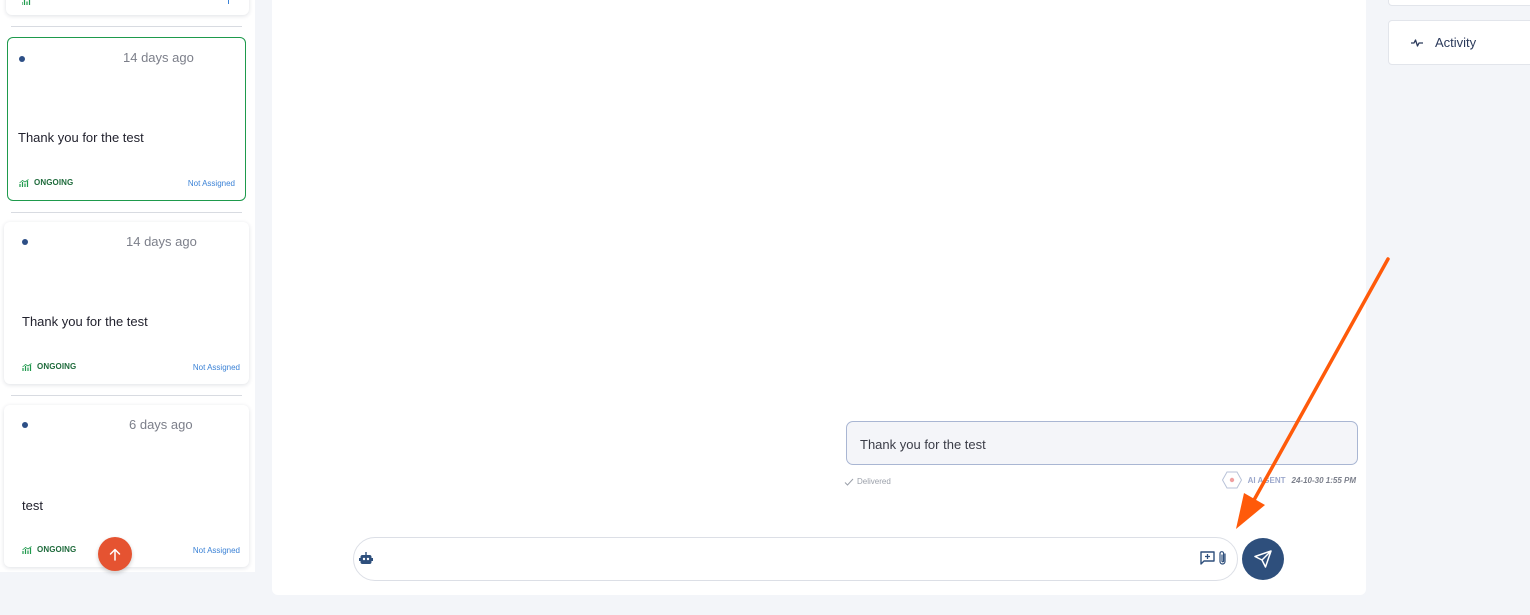 The width and height of the screenshot is (1530, 615). Describe the element at coordinates (1223, 560) in the screenshot. I see `paperclip-icon` at that location.